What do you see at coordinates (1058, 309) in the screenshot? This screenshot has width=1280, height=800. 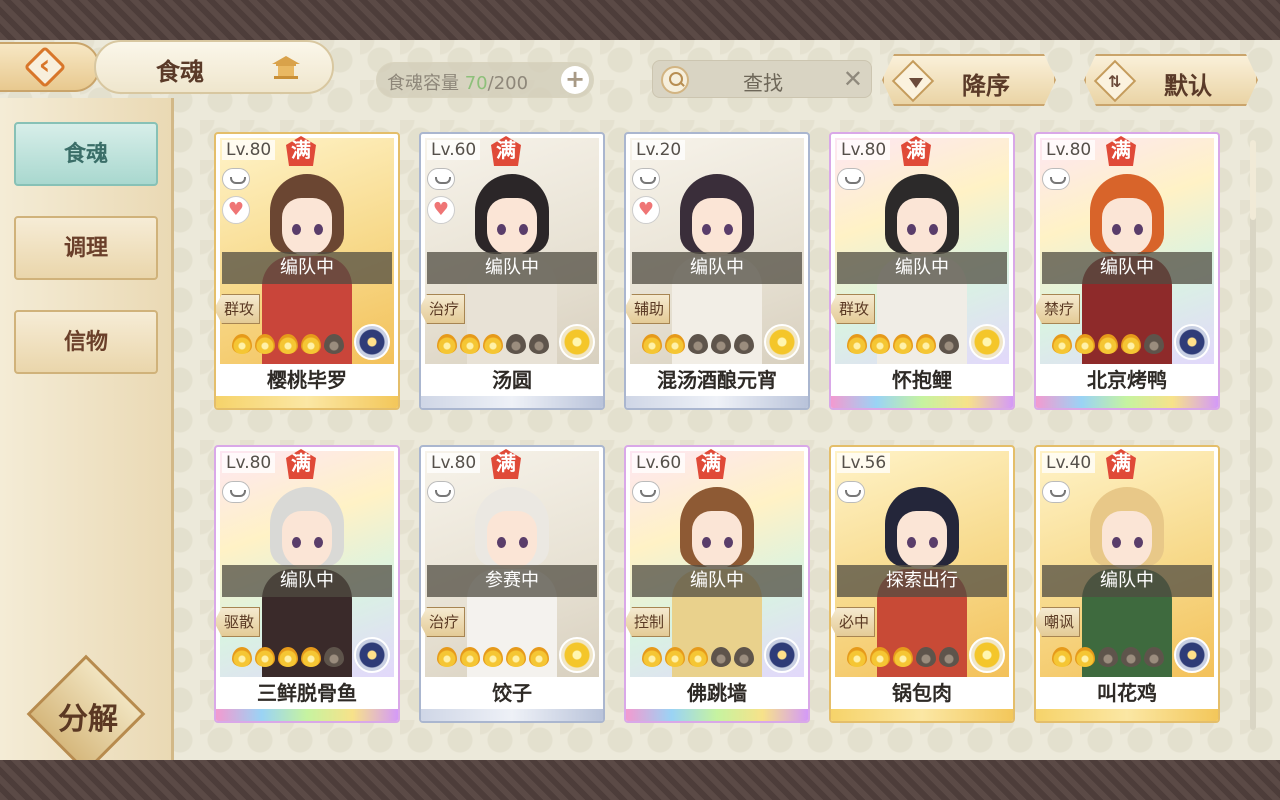 I see `card-role-tag: 禁疗` at bounding box center [1058, 309].